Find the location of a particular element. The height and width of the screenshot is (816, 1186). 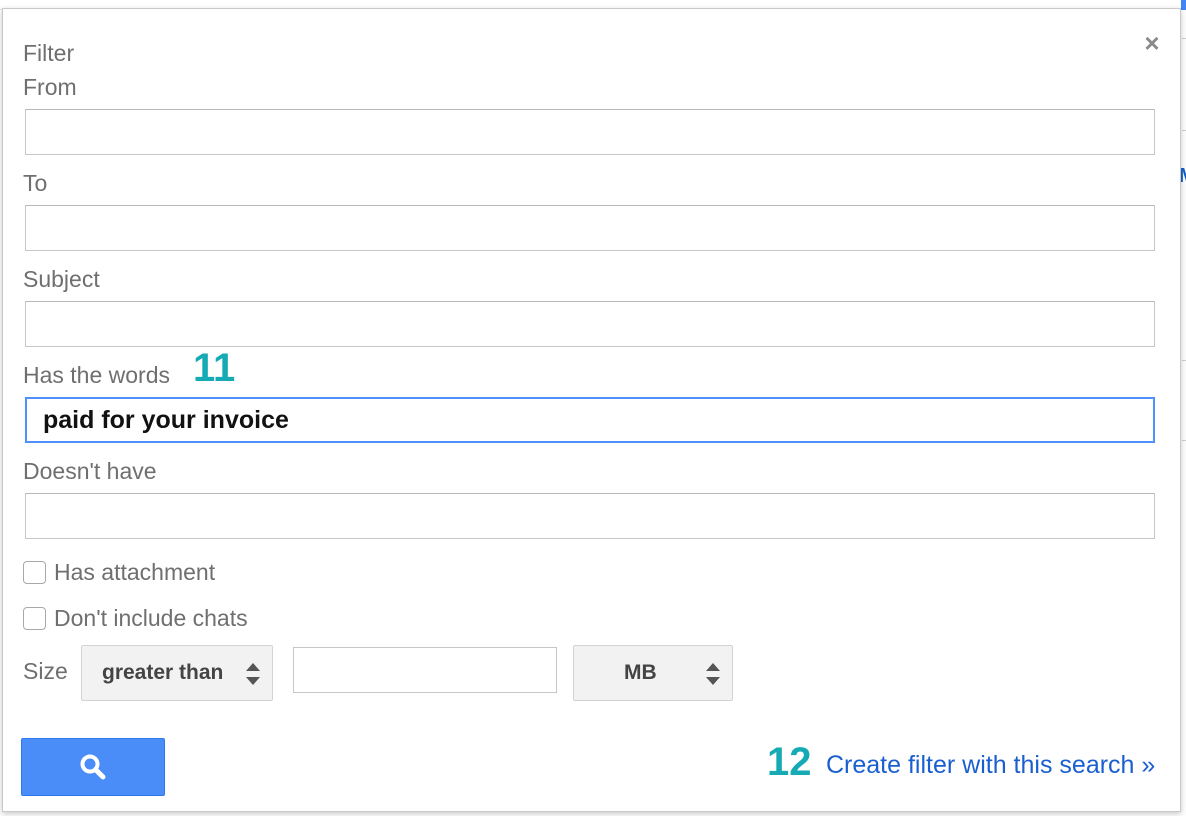

doesnt-have-label: Doesn't have is located at coordinates (90, 471).